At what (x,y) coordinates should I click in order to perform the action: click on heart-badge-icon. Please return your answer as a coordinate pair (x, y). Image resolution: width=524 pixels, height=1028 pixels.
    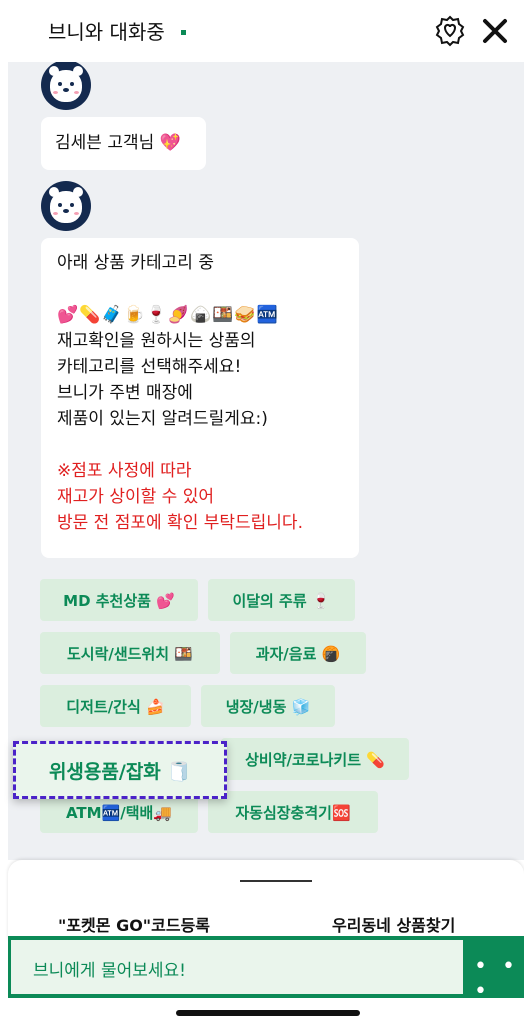
    Looking at the image, I should click on (450, 31).